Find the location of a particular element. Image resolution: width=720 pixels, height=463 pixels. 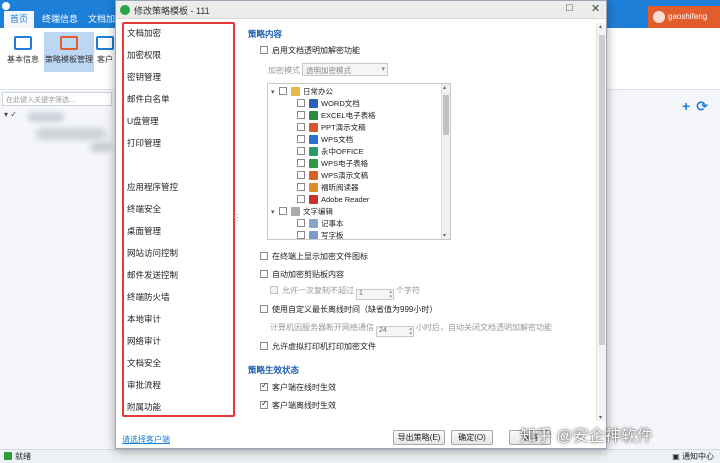

show-encrypted-icon-checkbox: 在终端上显示加密文件图标 is located at coordinates (314, 256).